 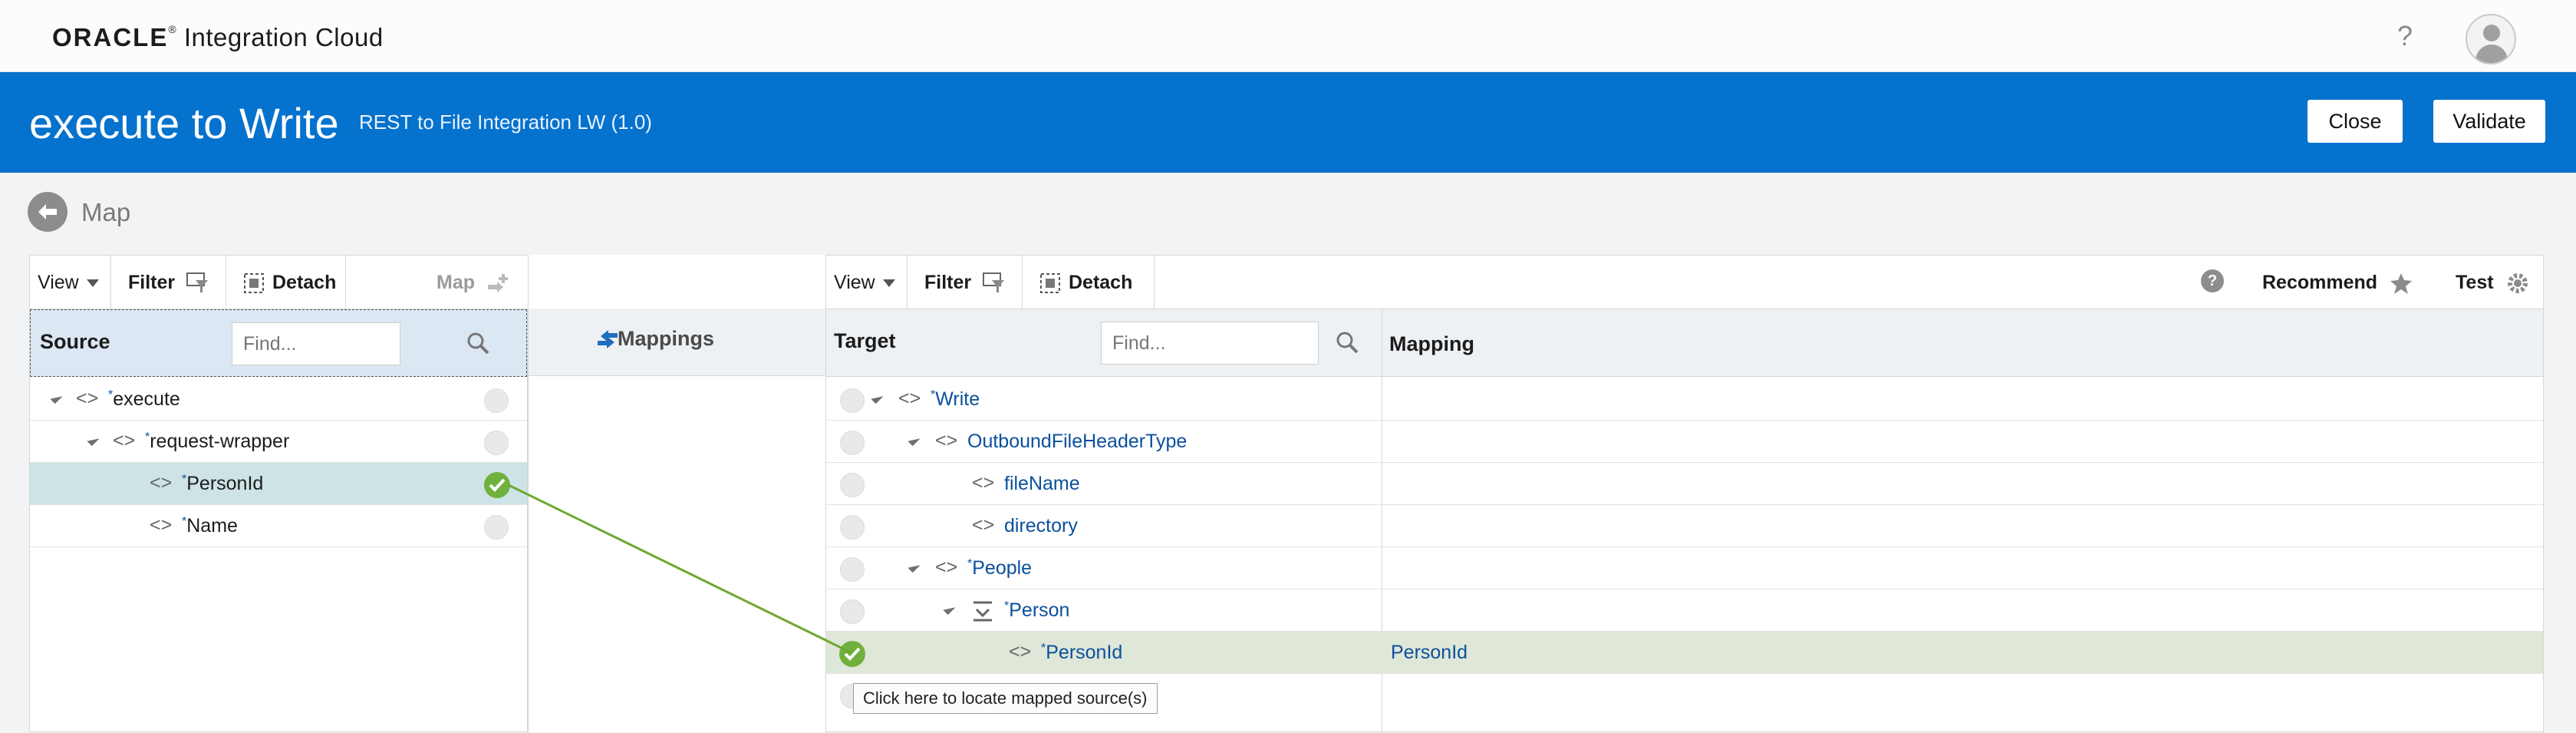 What do you see at coordinates (666, 338) in the screenshot?
I see `mappings-label: Mappings` at bounding box center [666, 338].